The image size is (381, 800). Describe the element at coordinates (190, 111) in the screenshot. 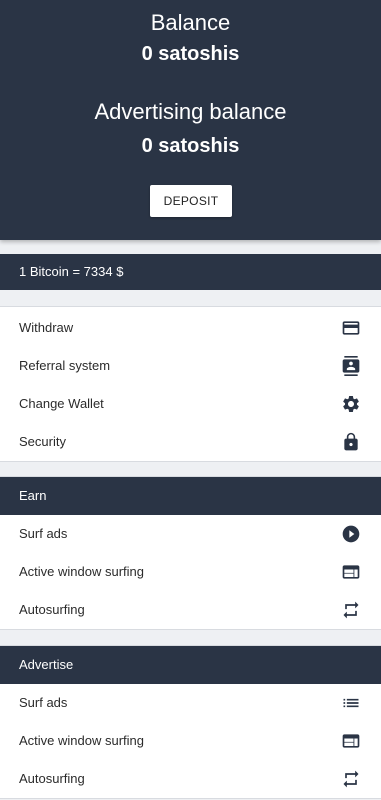

I see `advertising-balance-title: Advertising balance` at that location.